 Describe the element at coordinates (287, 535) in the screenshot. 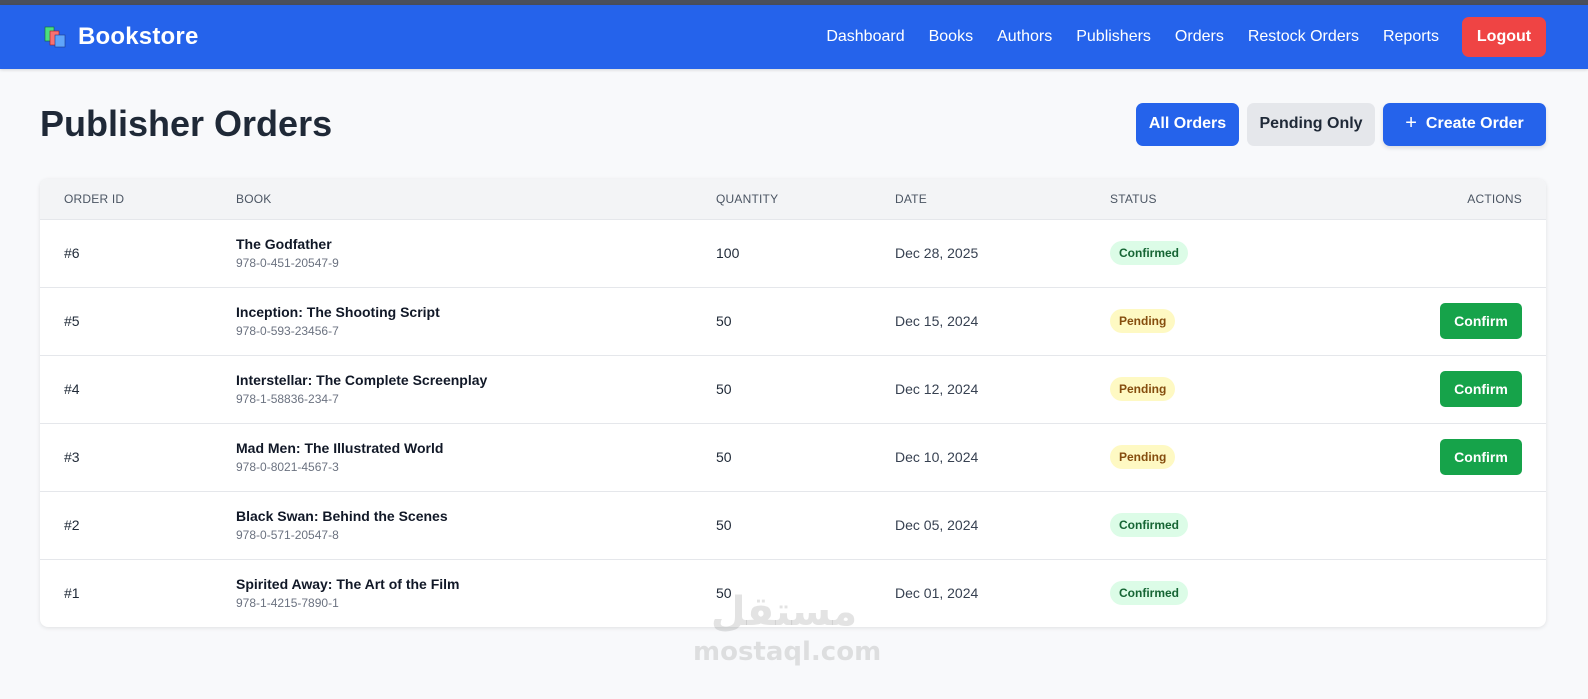

I see `book-isbn: 978-0-571-20547-8` at that location.